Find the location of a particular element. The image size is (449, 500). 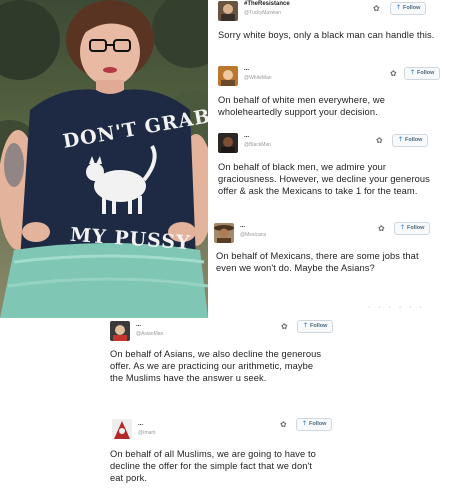

tweet-actions-row: · · · · · · is located at coordinates (396, 307).